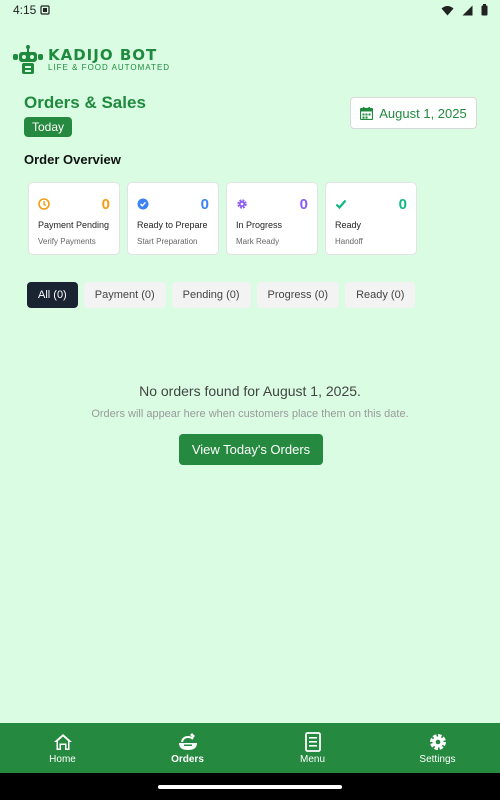 The width and height of the screenshot is (500, 800). I want to click on signal-icon, so click(467, 10).